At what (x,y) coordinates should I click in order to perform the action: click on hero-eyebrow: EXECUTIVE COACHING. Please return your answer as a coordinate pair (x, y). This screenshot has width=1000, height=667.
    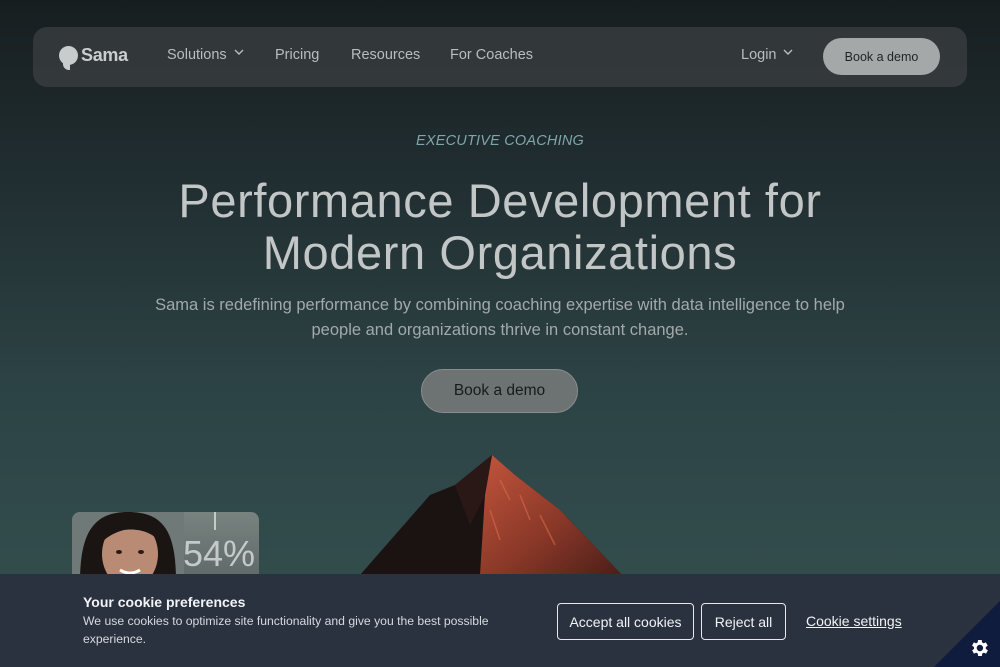
    Looking at the image, I should click on (500, 141).